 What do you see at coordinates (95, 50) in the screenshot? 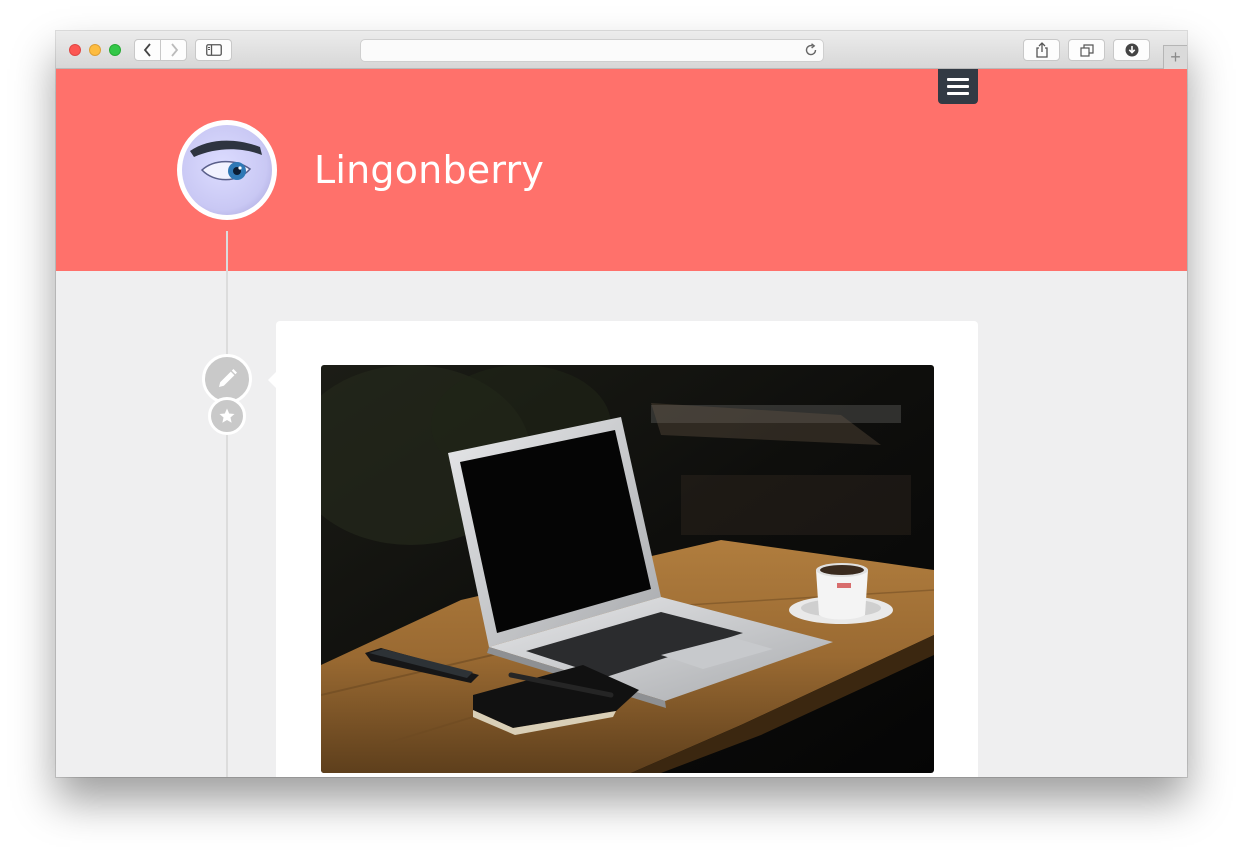
I see `minimize-window-button` at bounding box center [95, 50].